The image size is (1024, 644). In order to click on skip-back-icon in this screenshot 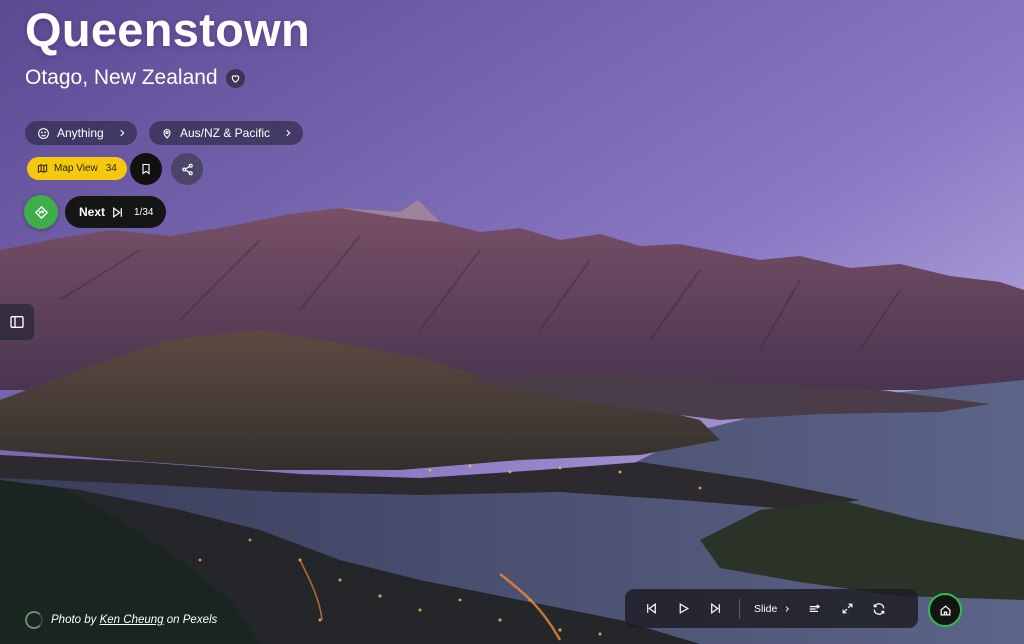, I will do `click(651, 608)`.